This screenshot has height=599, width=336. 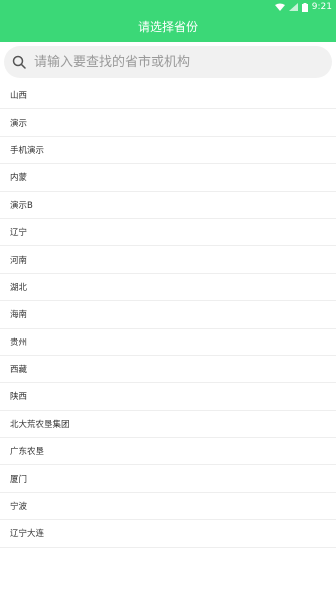 I want to click on battery-icon, so click(x=304, y=7).